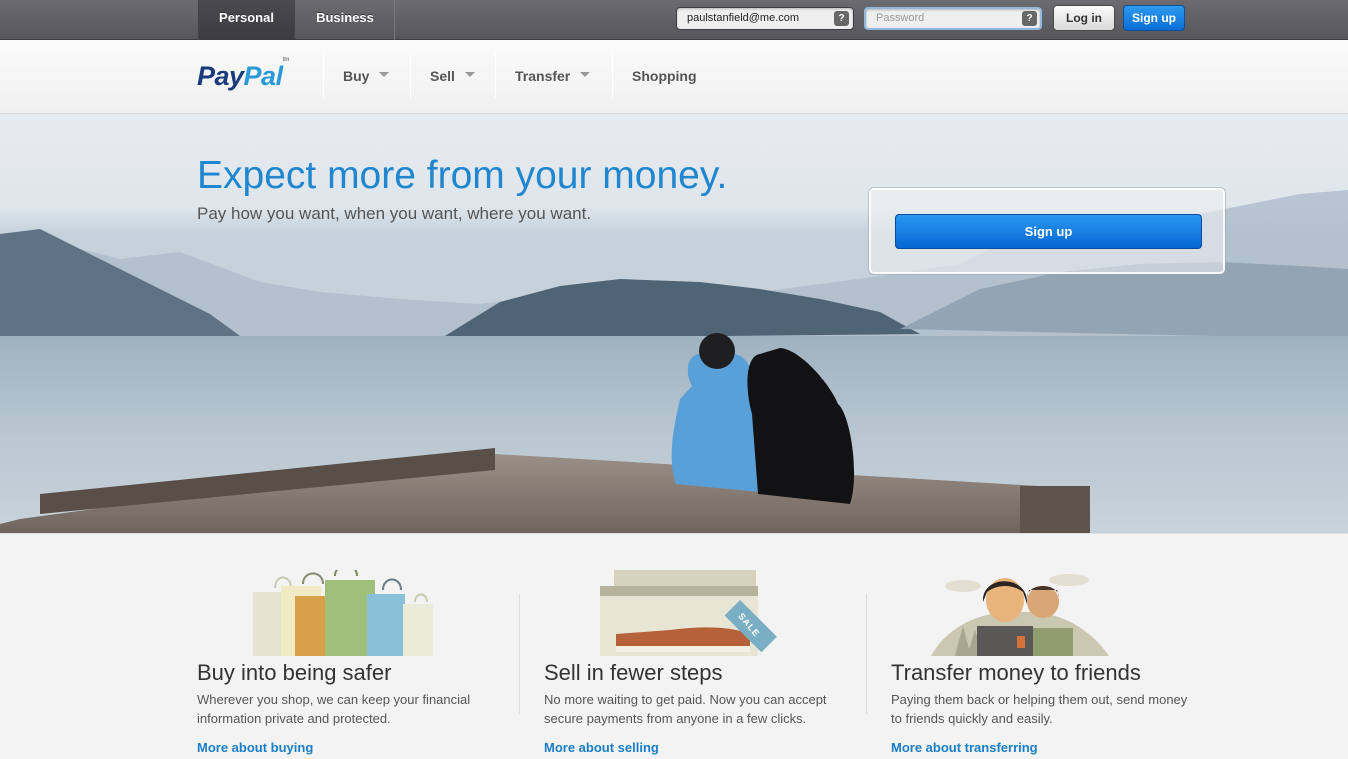 Image resolution: width=1348 pixels, height=759 pixels. What do you see at coordinates (1154, 18) in the screenshot?
I see `signup-button-top: Sign up` at bounding box center [1154, 18].